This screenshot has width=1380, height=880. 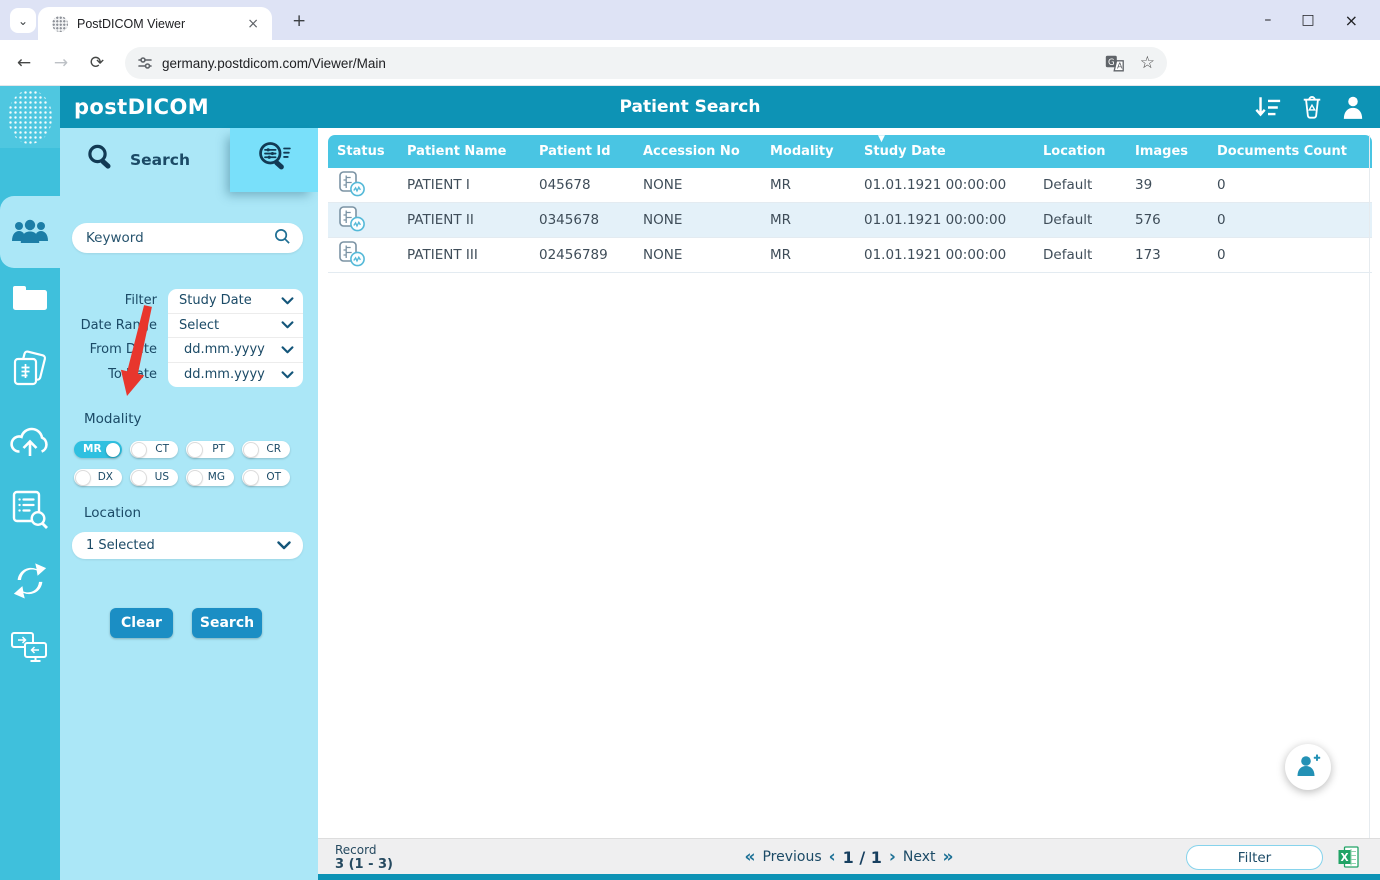 What do you see at coordinates (155, 23) in the screenshot?
I see `browser-tab: PostDICOM Viewer ×` at bounding box center [155, 23].